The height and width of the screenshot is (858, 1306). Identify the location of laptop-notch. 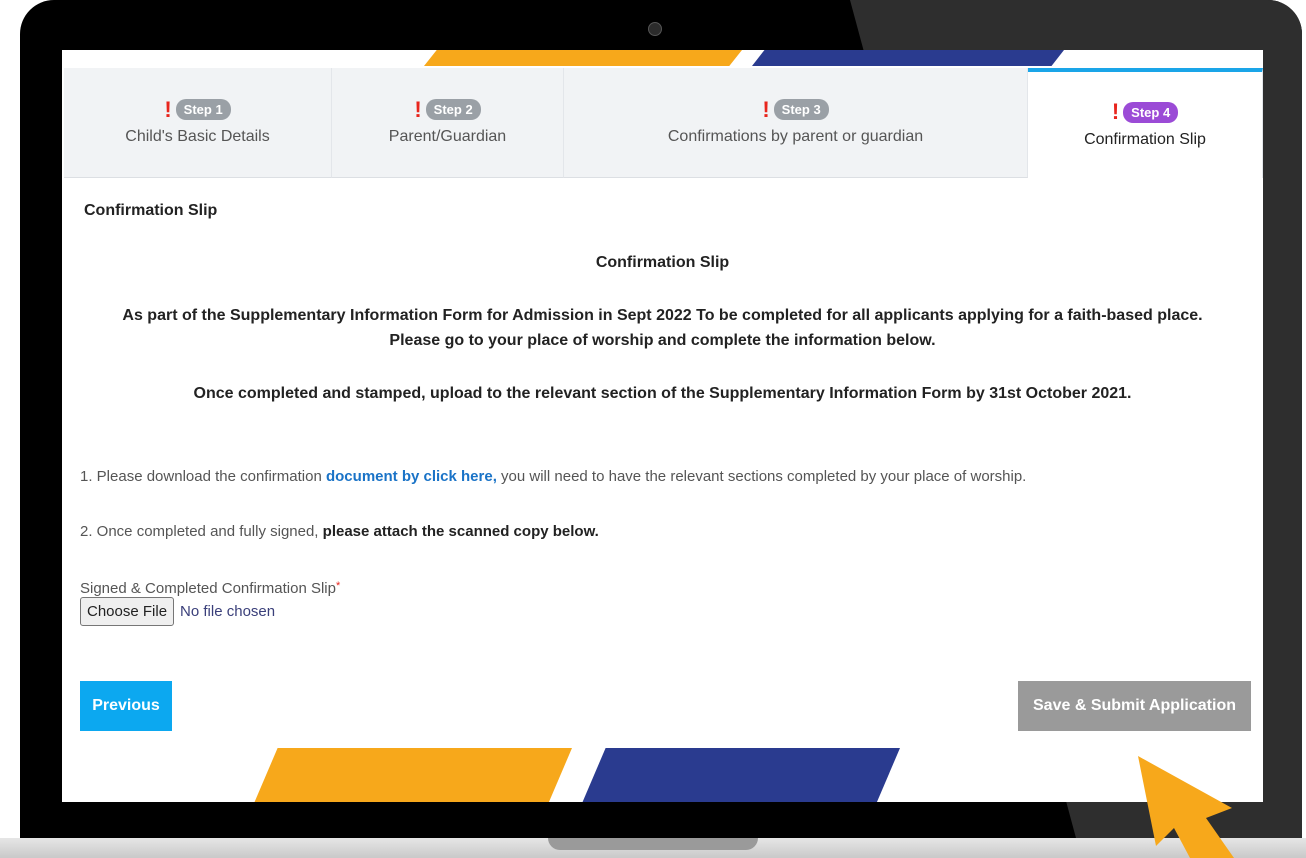
(653, 844).